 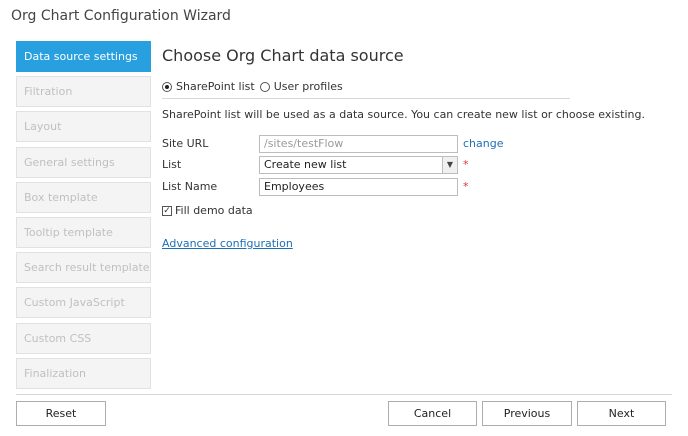 I want to click on data-source-radio-group: SharePoint list User profiles, so click(x=252, y=86).